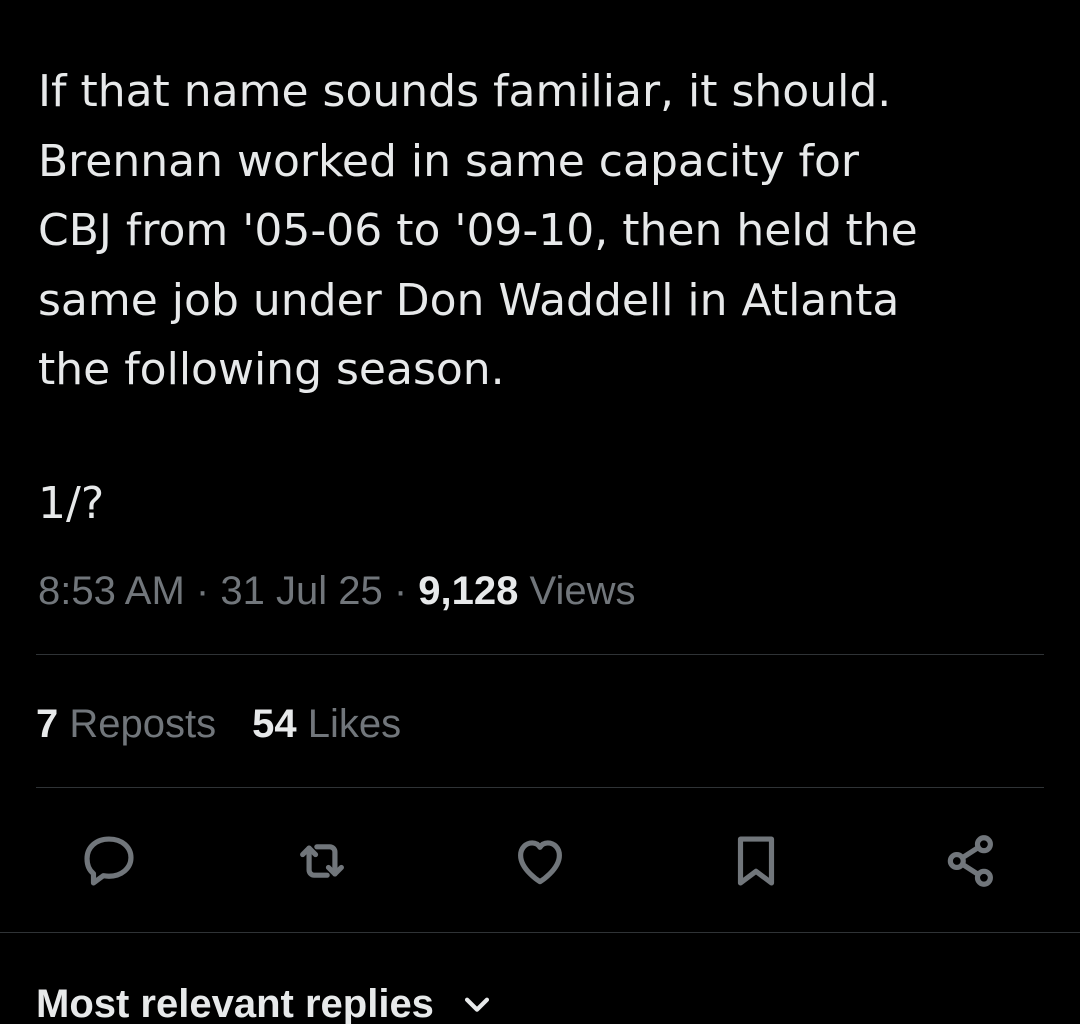  I want to click on tweet-text-line: the following season., so click(271, 369).